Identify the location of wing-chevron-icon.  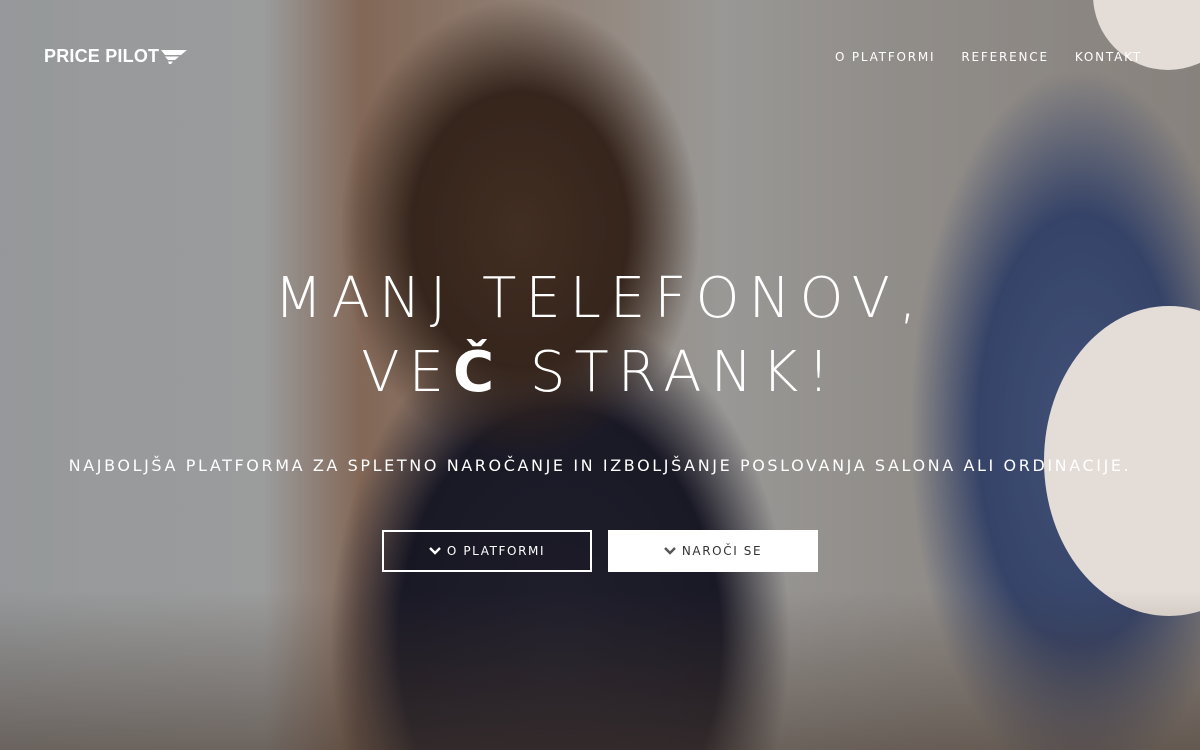
(174, 57).